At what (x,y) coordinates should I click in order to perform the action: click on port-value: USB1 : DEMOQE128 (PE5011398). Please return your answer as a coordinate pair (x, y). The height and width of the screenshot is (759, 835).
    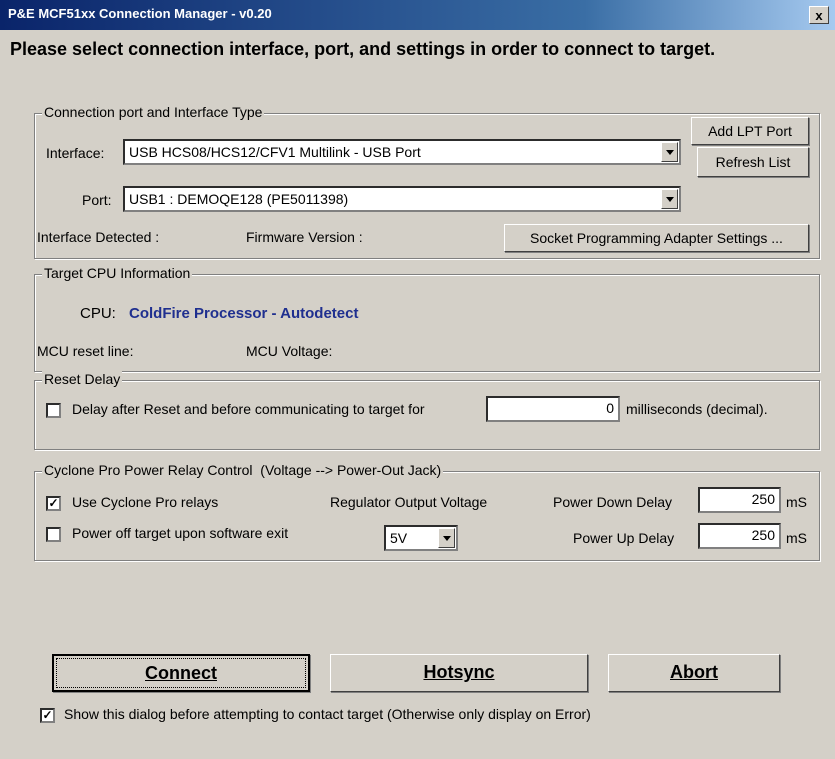
    Looking at the image, I should click on (239, 199).